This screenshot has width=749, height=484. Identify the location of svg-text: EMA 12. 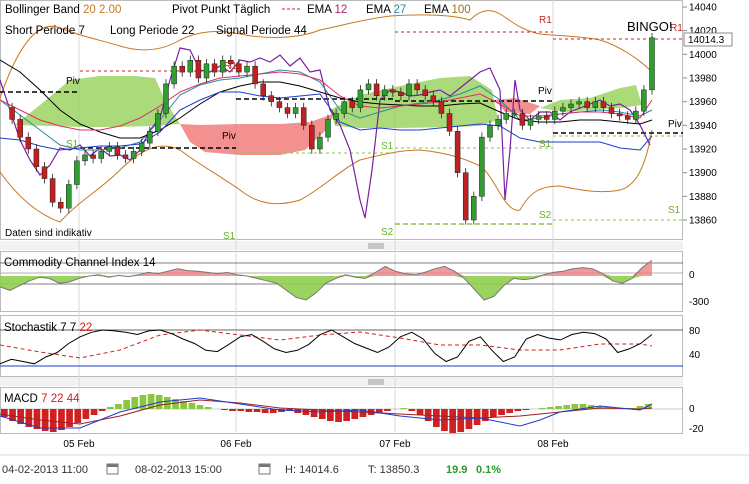
(327, 10).